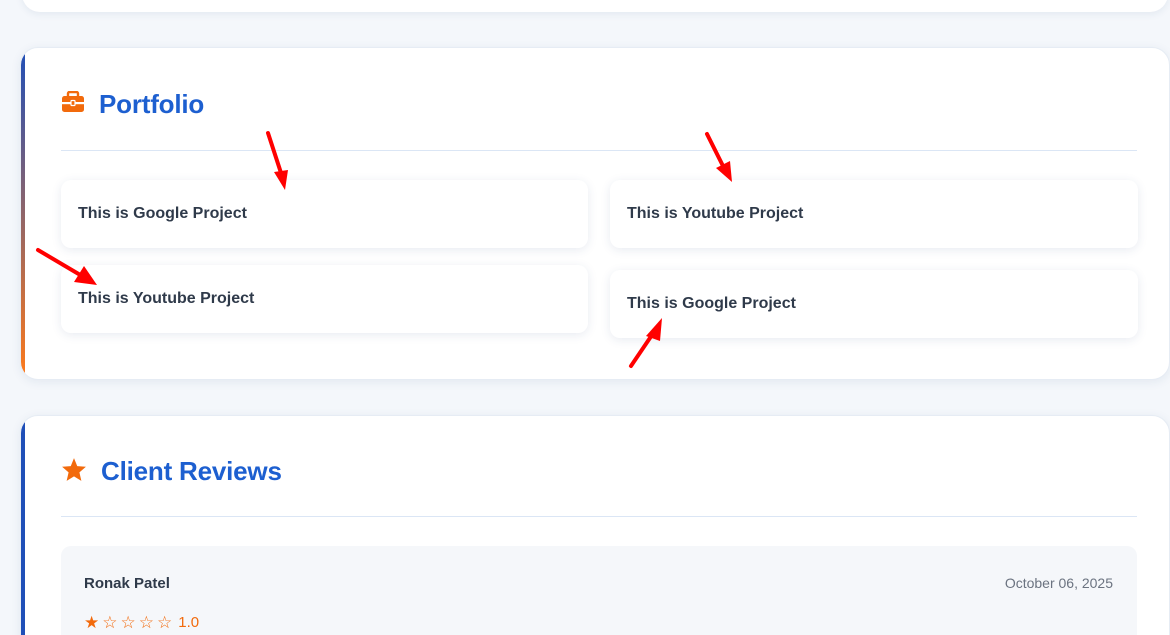 This screenshot has height=635, width=1170. What do you see at coordinates (189, 622) in the screenshot?
I see `rating-value: 1.0` at bounding box center [189, 622].